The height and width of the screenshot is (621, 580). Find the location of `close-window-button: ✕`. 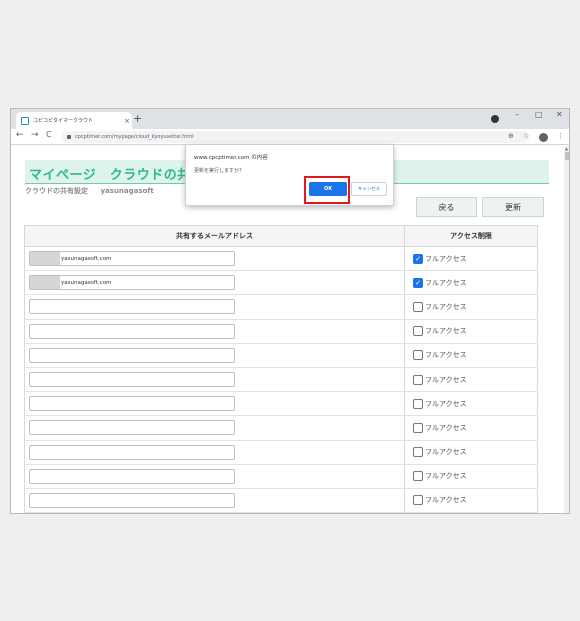

close-window-button: ✕ is located at coordinates (559, 114).